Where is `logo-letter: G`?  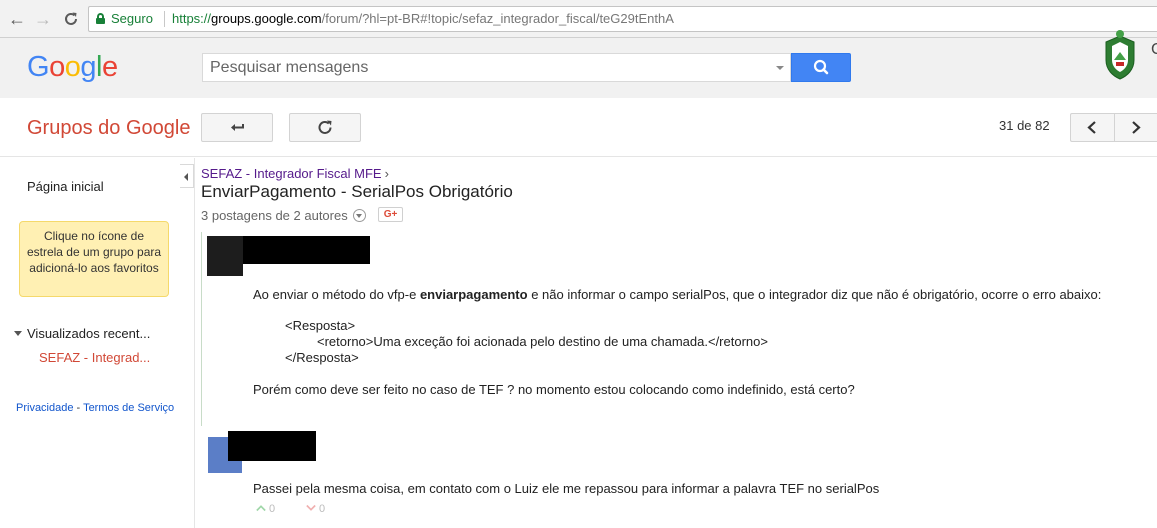 logo-letter: G is located at coordinates (38, 67).